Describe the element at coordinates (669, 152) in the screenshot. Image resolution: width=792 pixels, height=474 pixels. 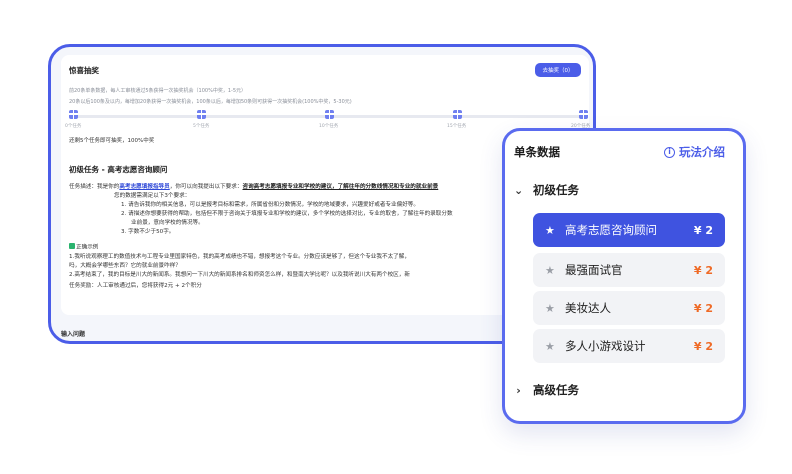
I see `info-icon: i` at that location.